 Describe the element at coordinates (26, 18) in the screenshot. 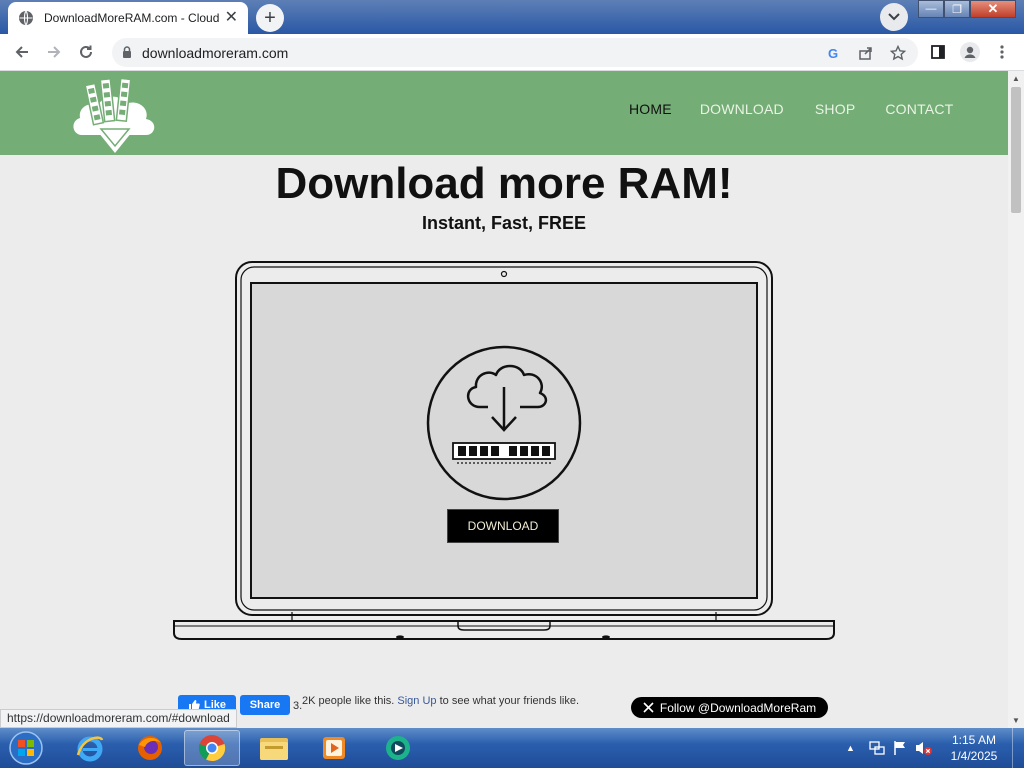

I see `globe-icon` at that location.